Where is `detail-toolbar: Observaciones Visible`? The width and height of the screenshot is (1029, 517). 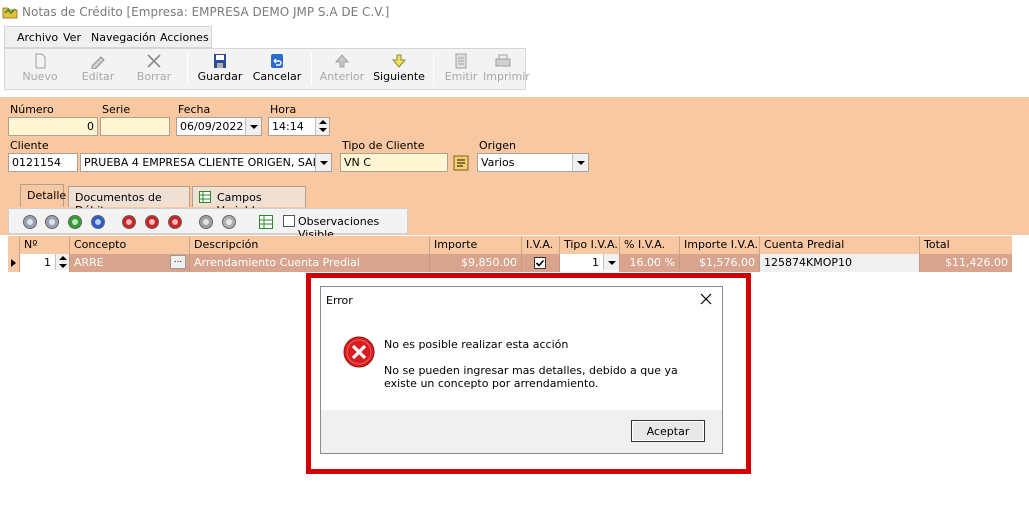 detail-toolbar: Observaciones Visible is located at coordinates (208, 224).